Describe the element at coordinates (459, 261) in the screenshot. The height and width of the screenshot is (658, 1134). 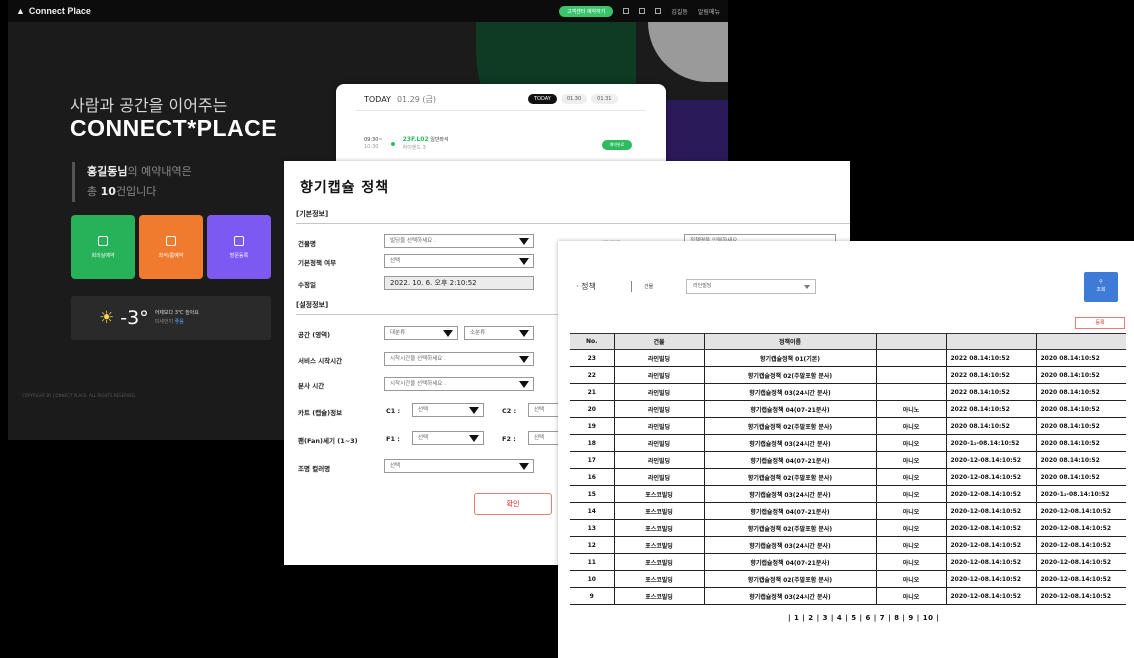
I see `default-policy-select: 선택` at that location.